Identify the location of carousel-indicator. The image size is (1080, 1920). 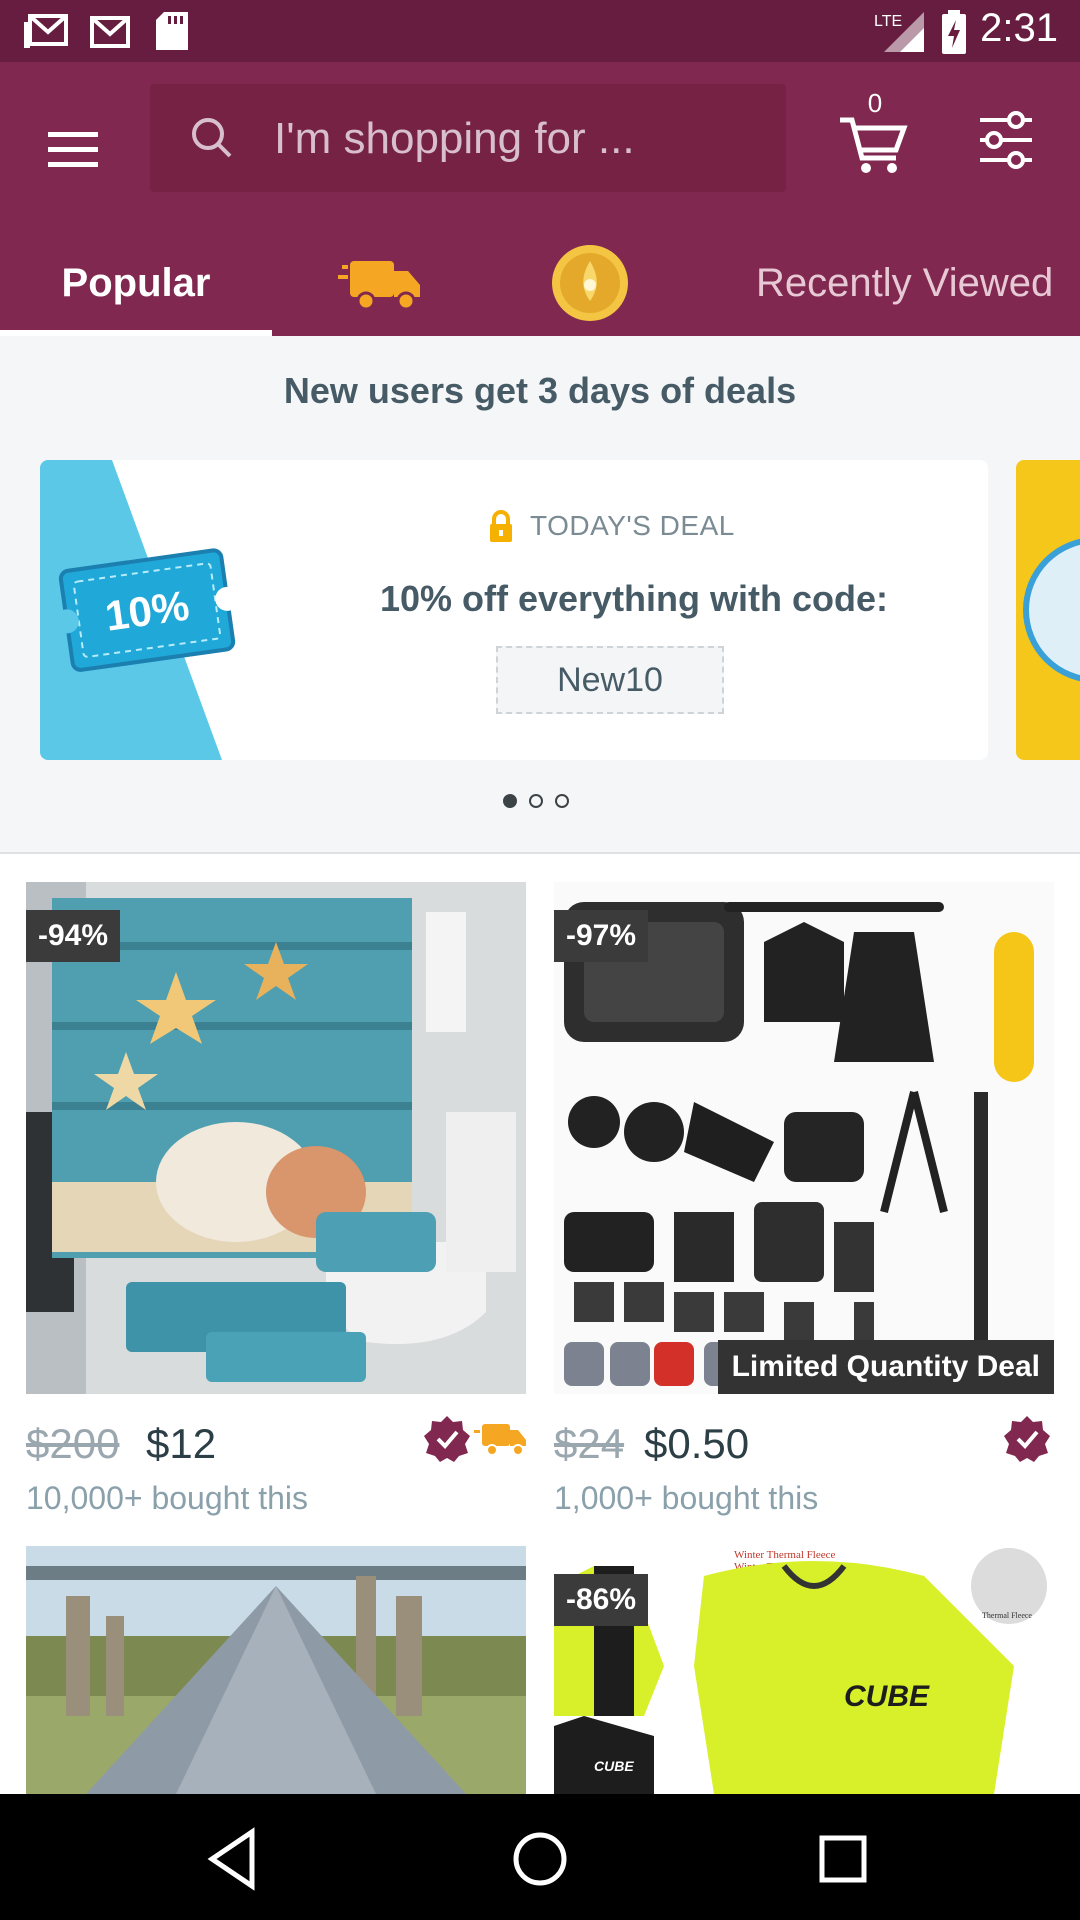
(536, 804).